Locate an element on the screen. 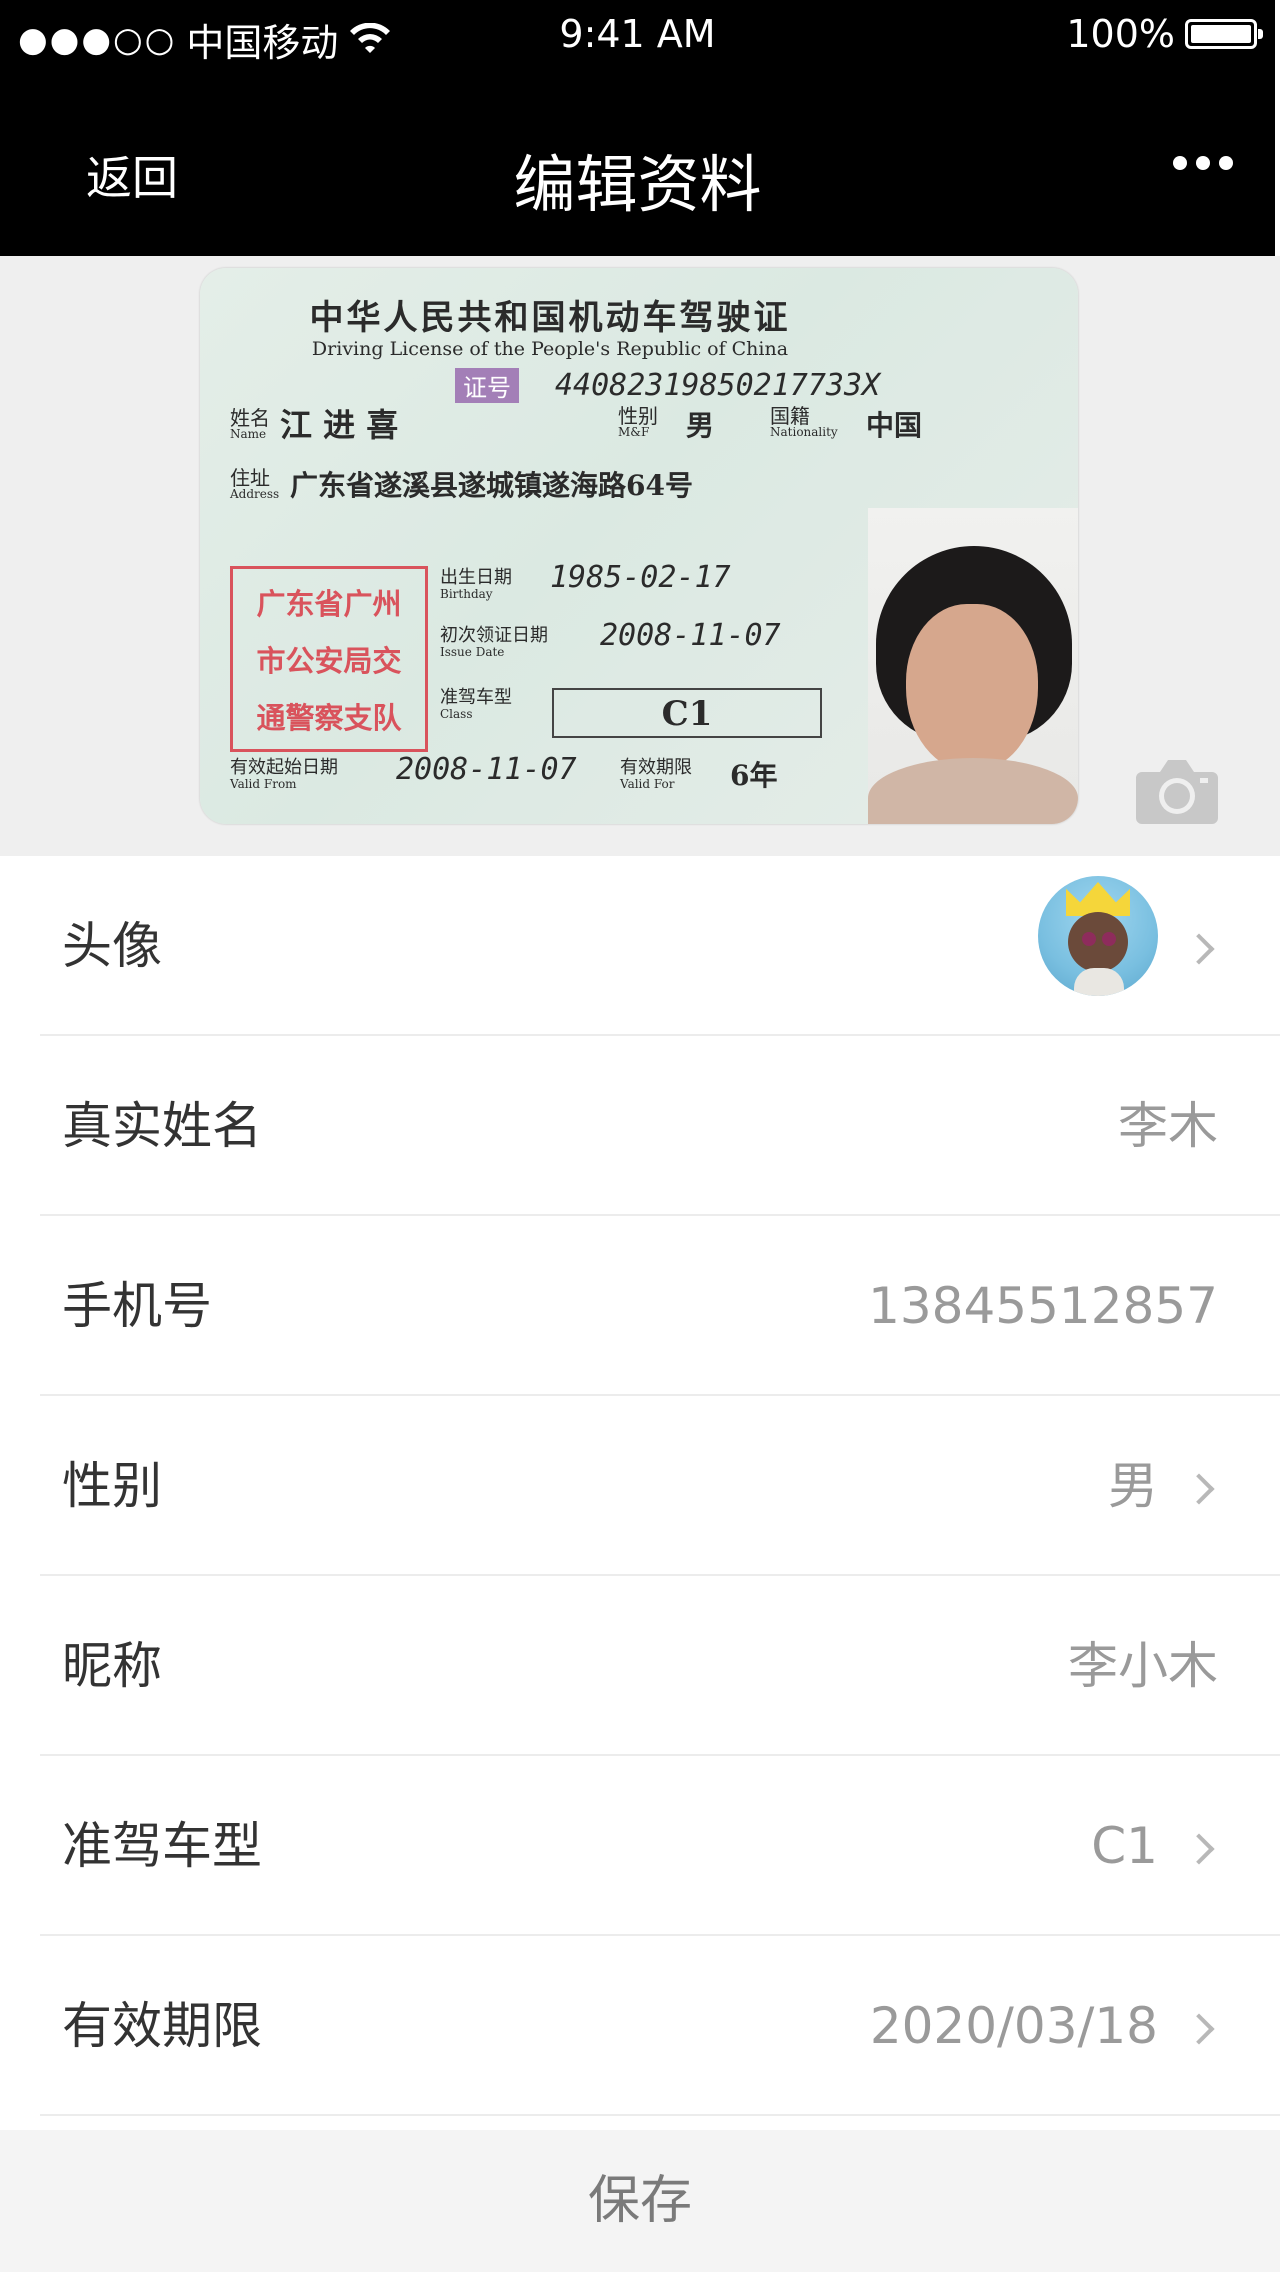 The image size is (1280, 2272). license-issue-date: 2008-11-07 is located at coordinates (690, 635).